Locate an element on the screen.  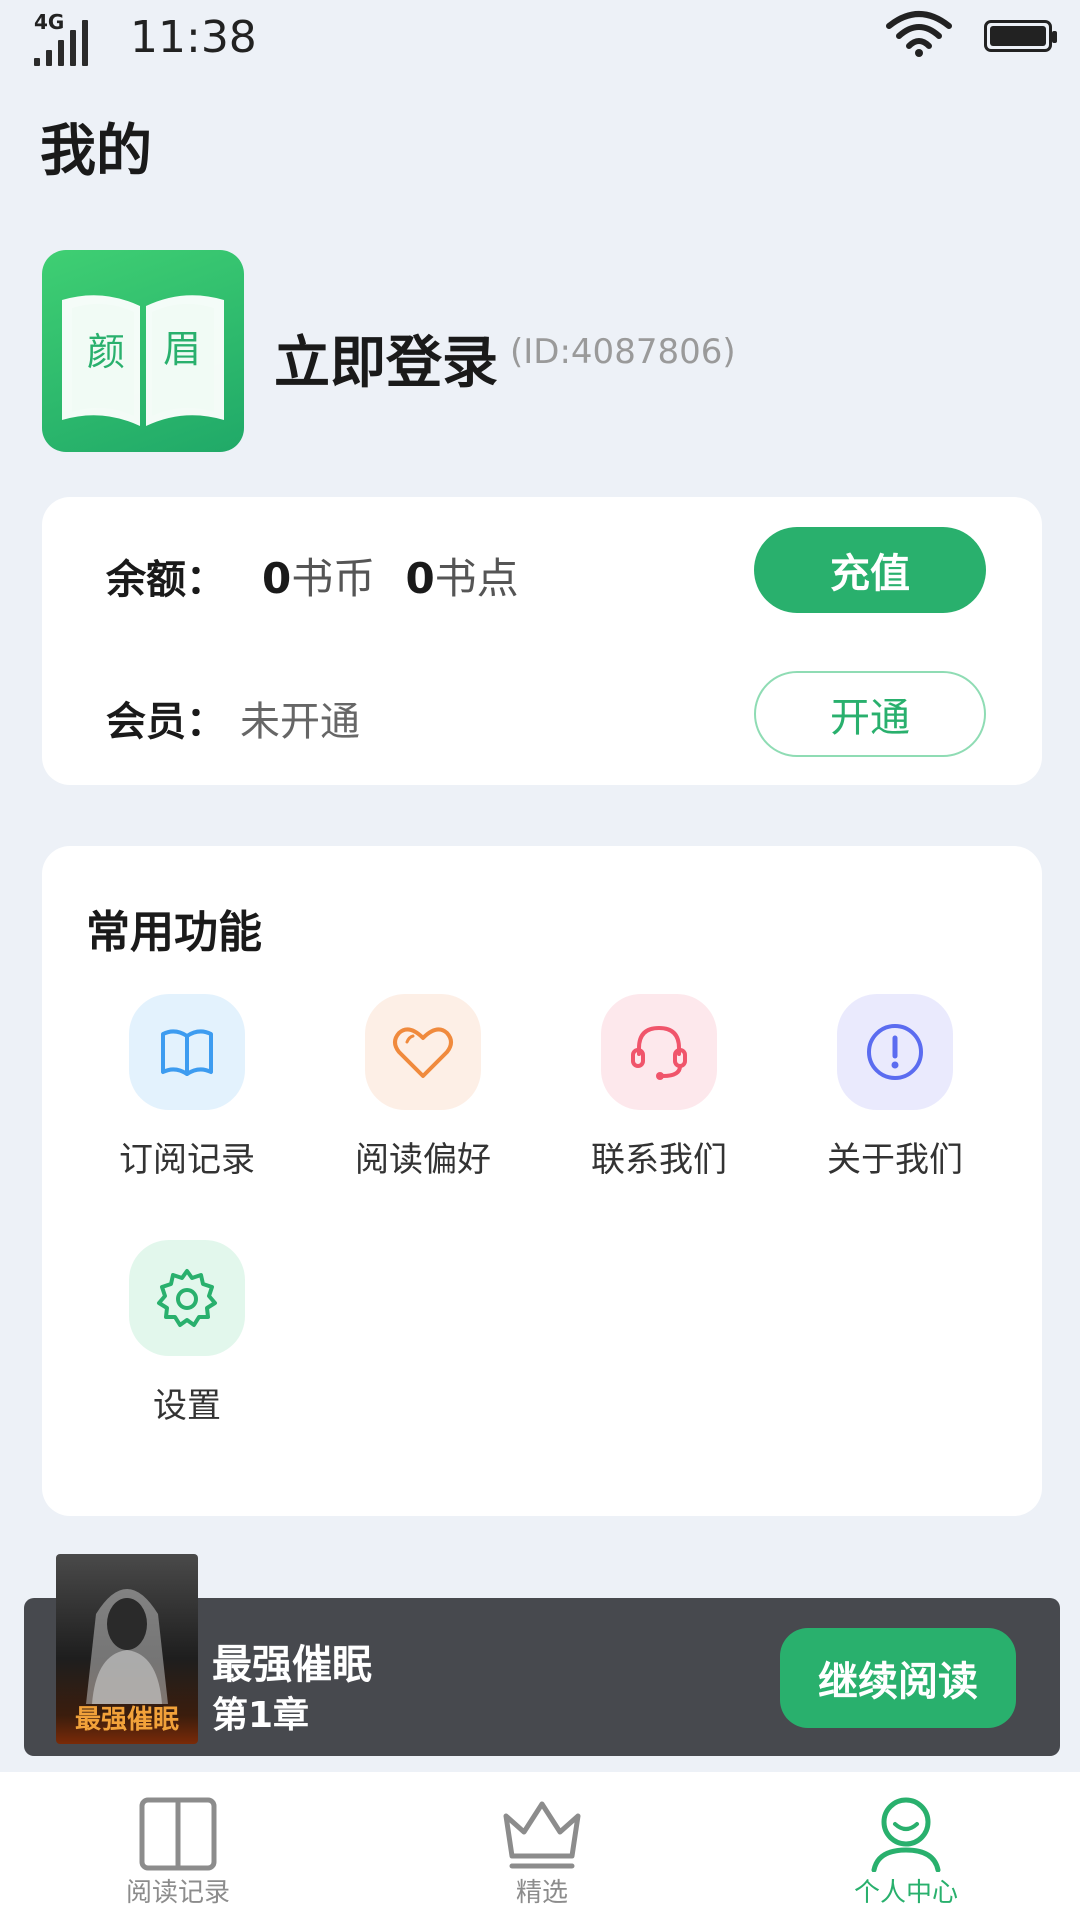
logo-char-1: 颜 is located at coordinates (106, 352).